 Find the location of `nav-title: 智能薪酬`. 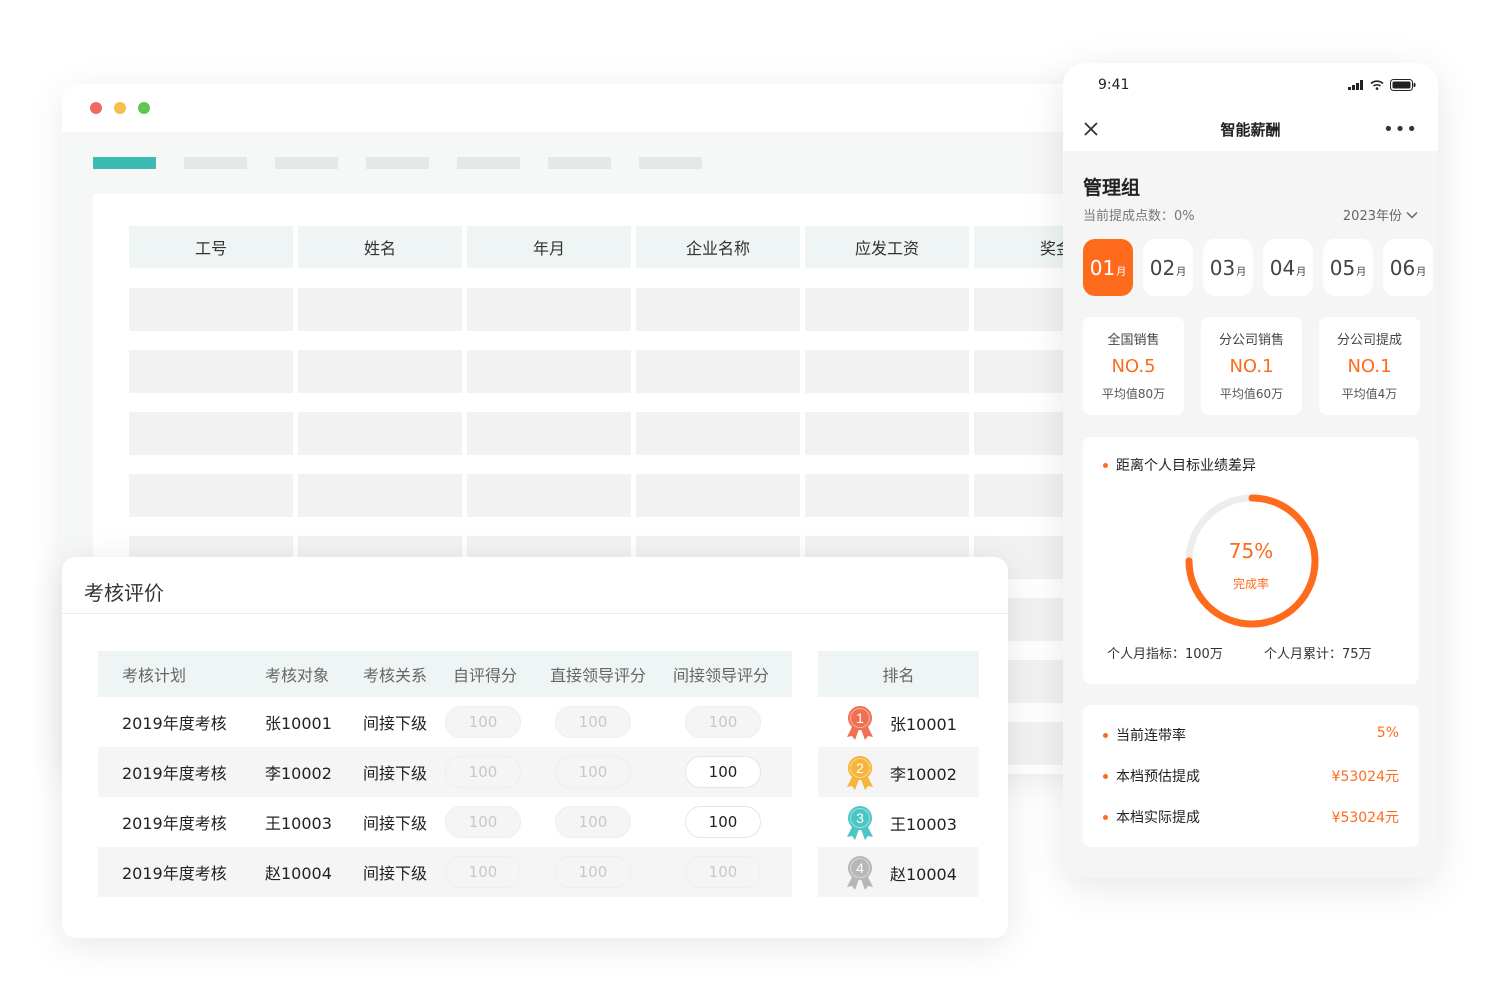

nav-title: 智能薪酬 is located at coordinates (1250, 130).